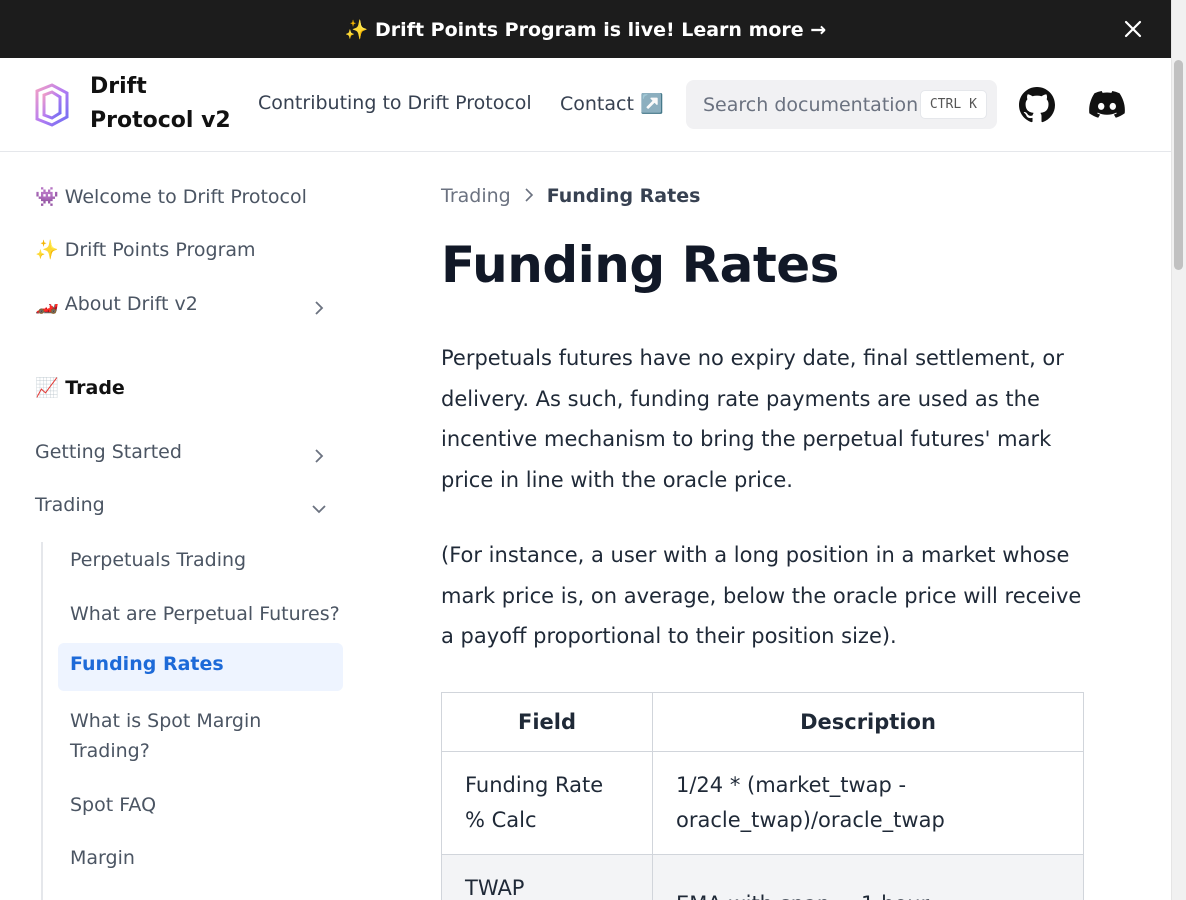 The image size is (1186, 900). Describe the element at coordinates (319, 505) in the screenshot. I see `chevron-down-icon` at that location.